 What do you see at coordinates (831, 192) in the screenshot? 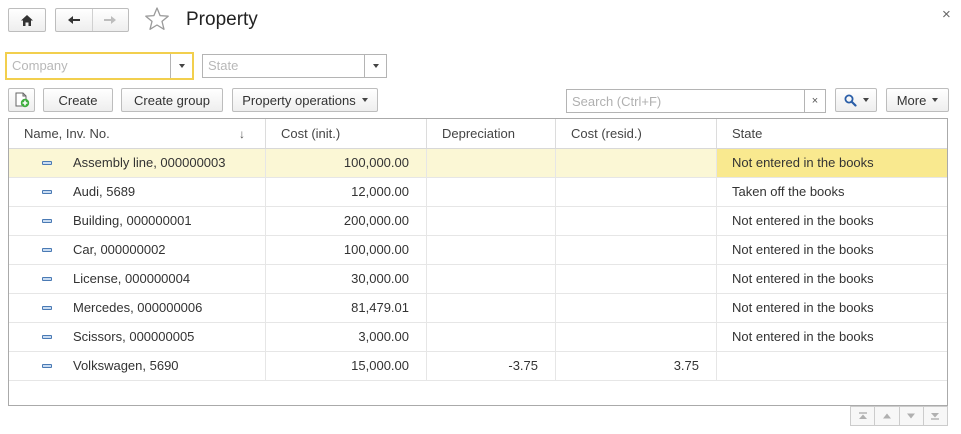
I see `state-cell: Taken off the books` at bounding box center [831, 192].